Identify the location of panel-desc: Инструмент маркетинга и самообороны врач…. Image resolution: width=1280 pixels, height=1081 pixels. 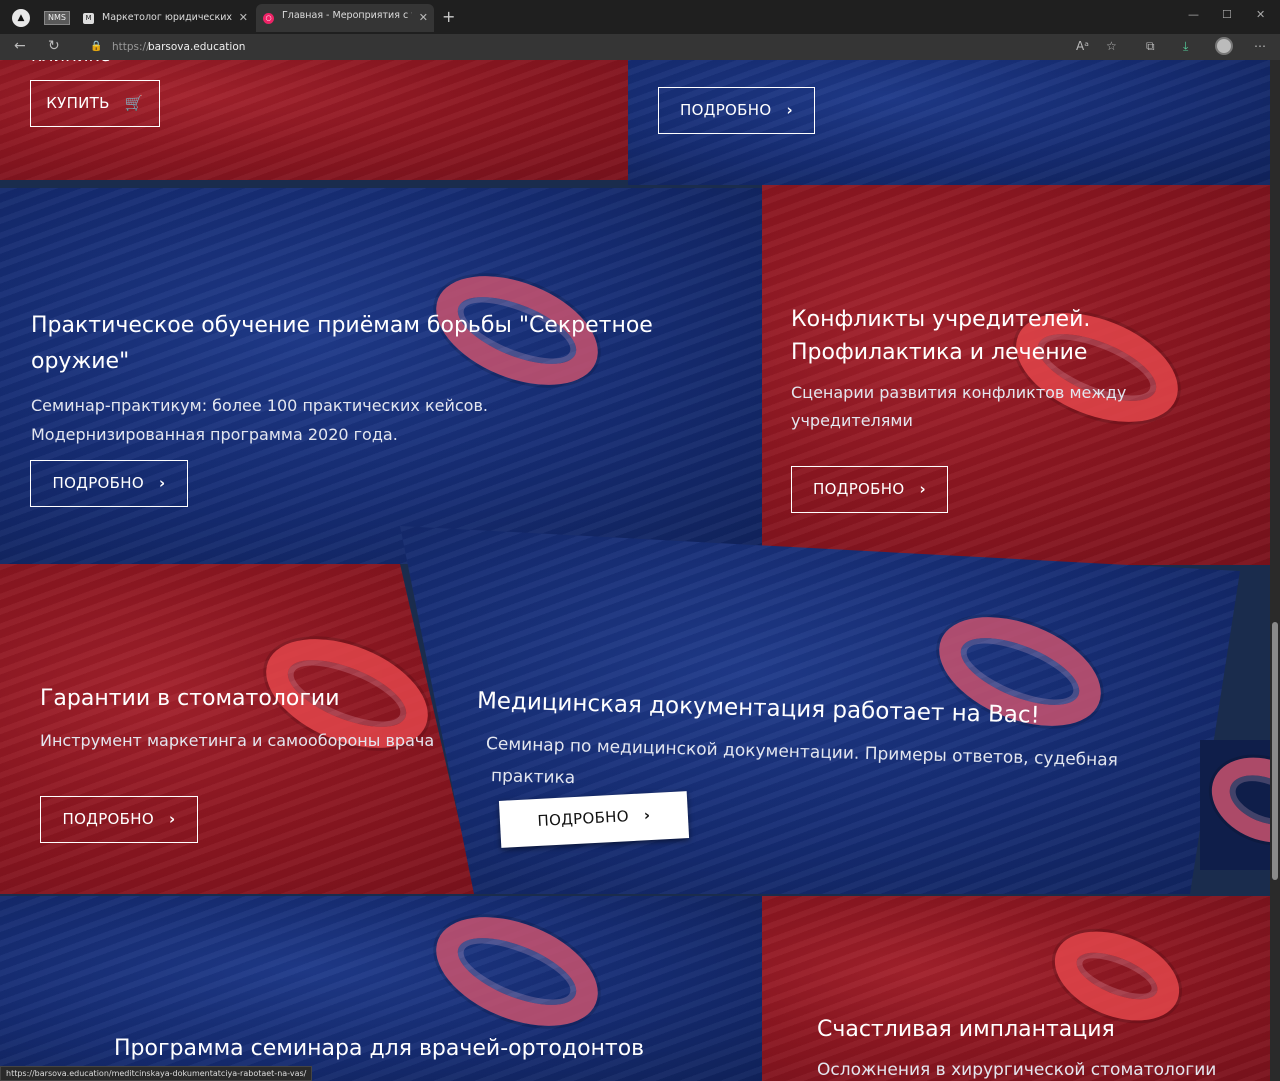
(237, 740).